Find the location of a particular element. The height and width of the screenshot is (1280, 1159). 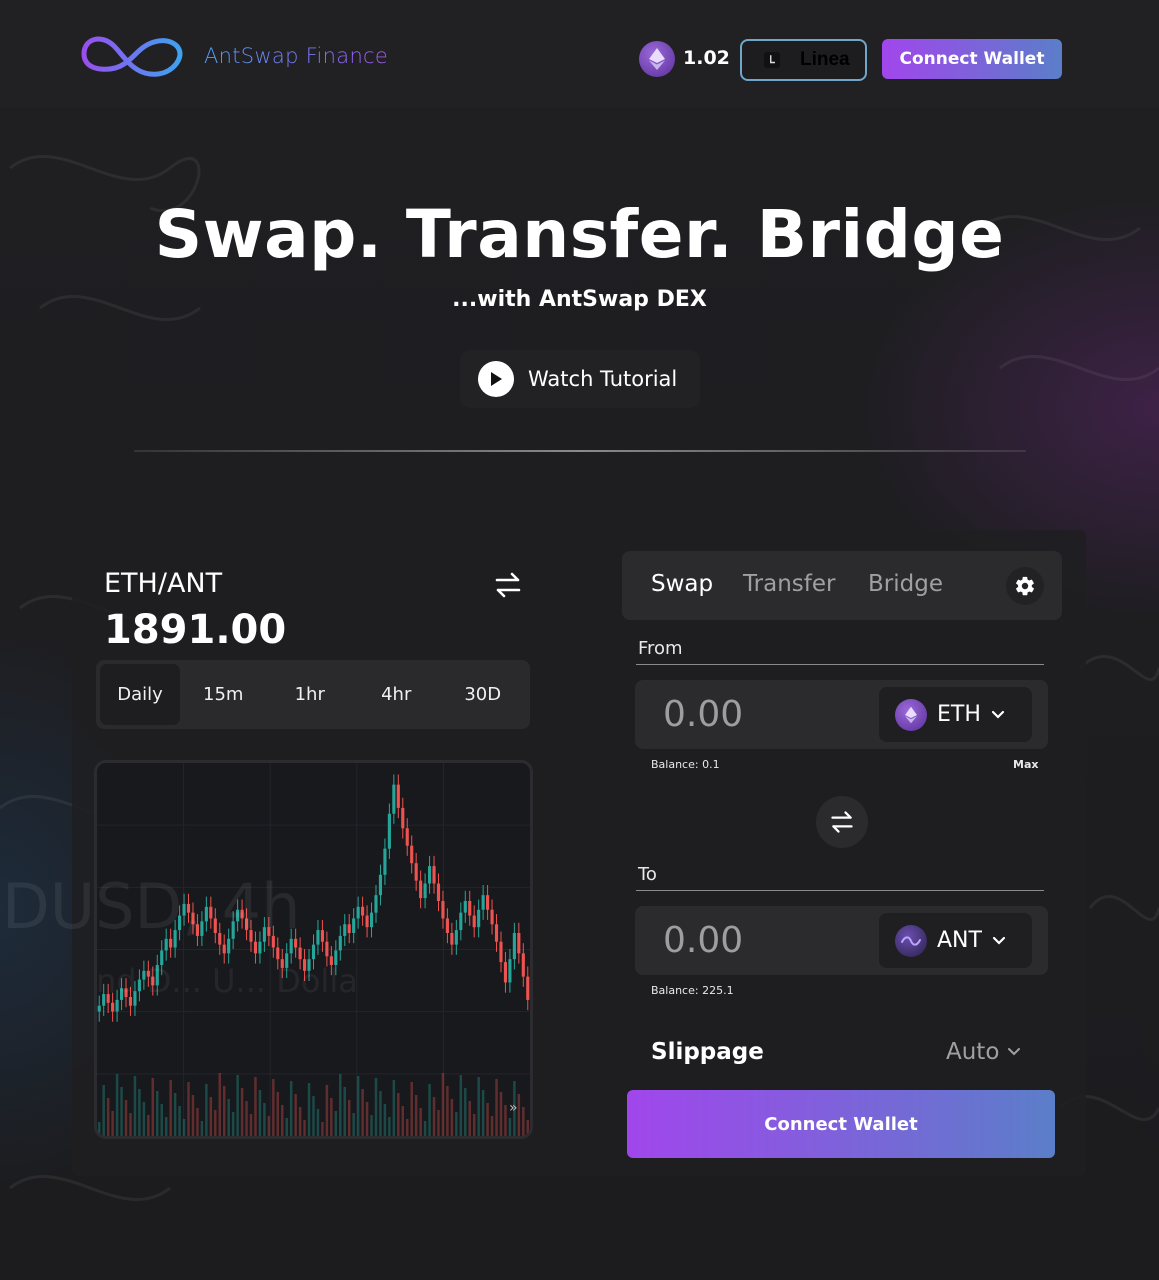

from-amount-input is located at coordinates (763, 714).